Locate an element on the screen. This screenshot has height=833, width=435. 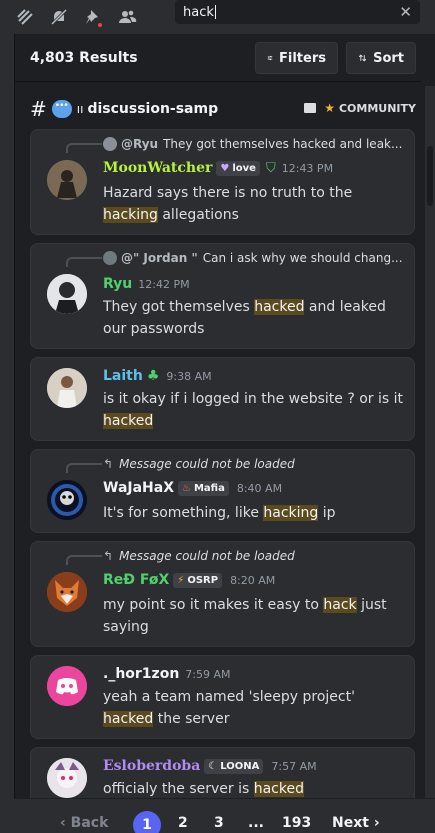
chevron-right-icon: › is located at coordinates (376, 823).